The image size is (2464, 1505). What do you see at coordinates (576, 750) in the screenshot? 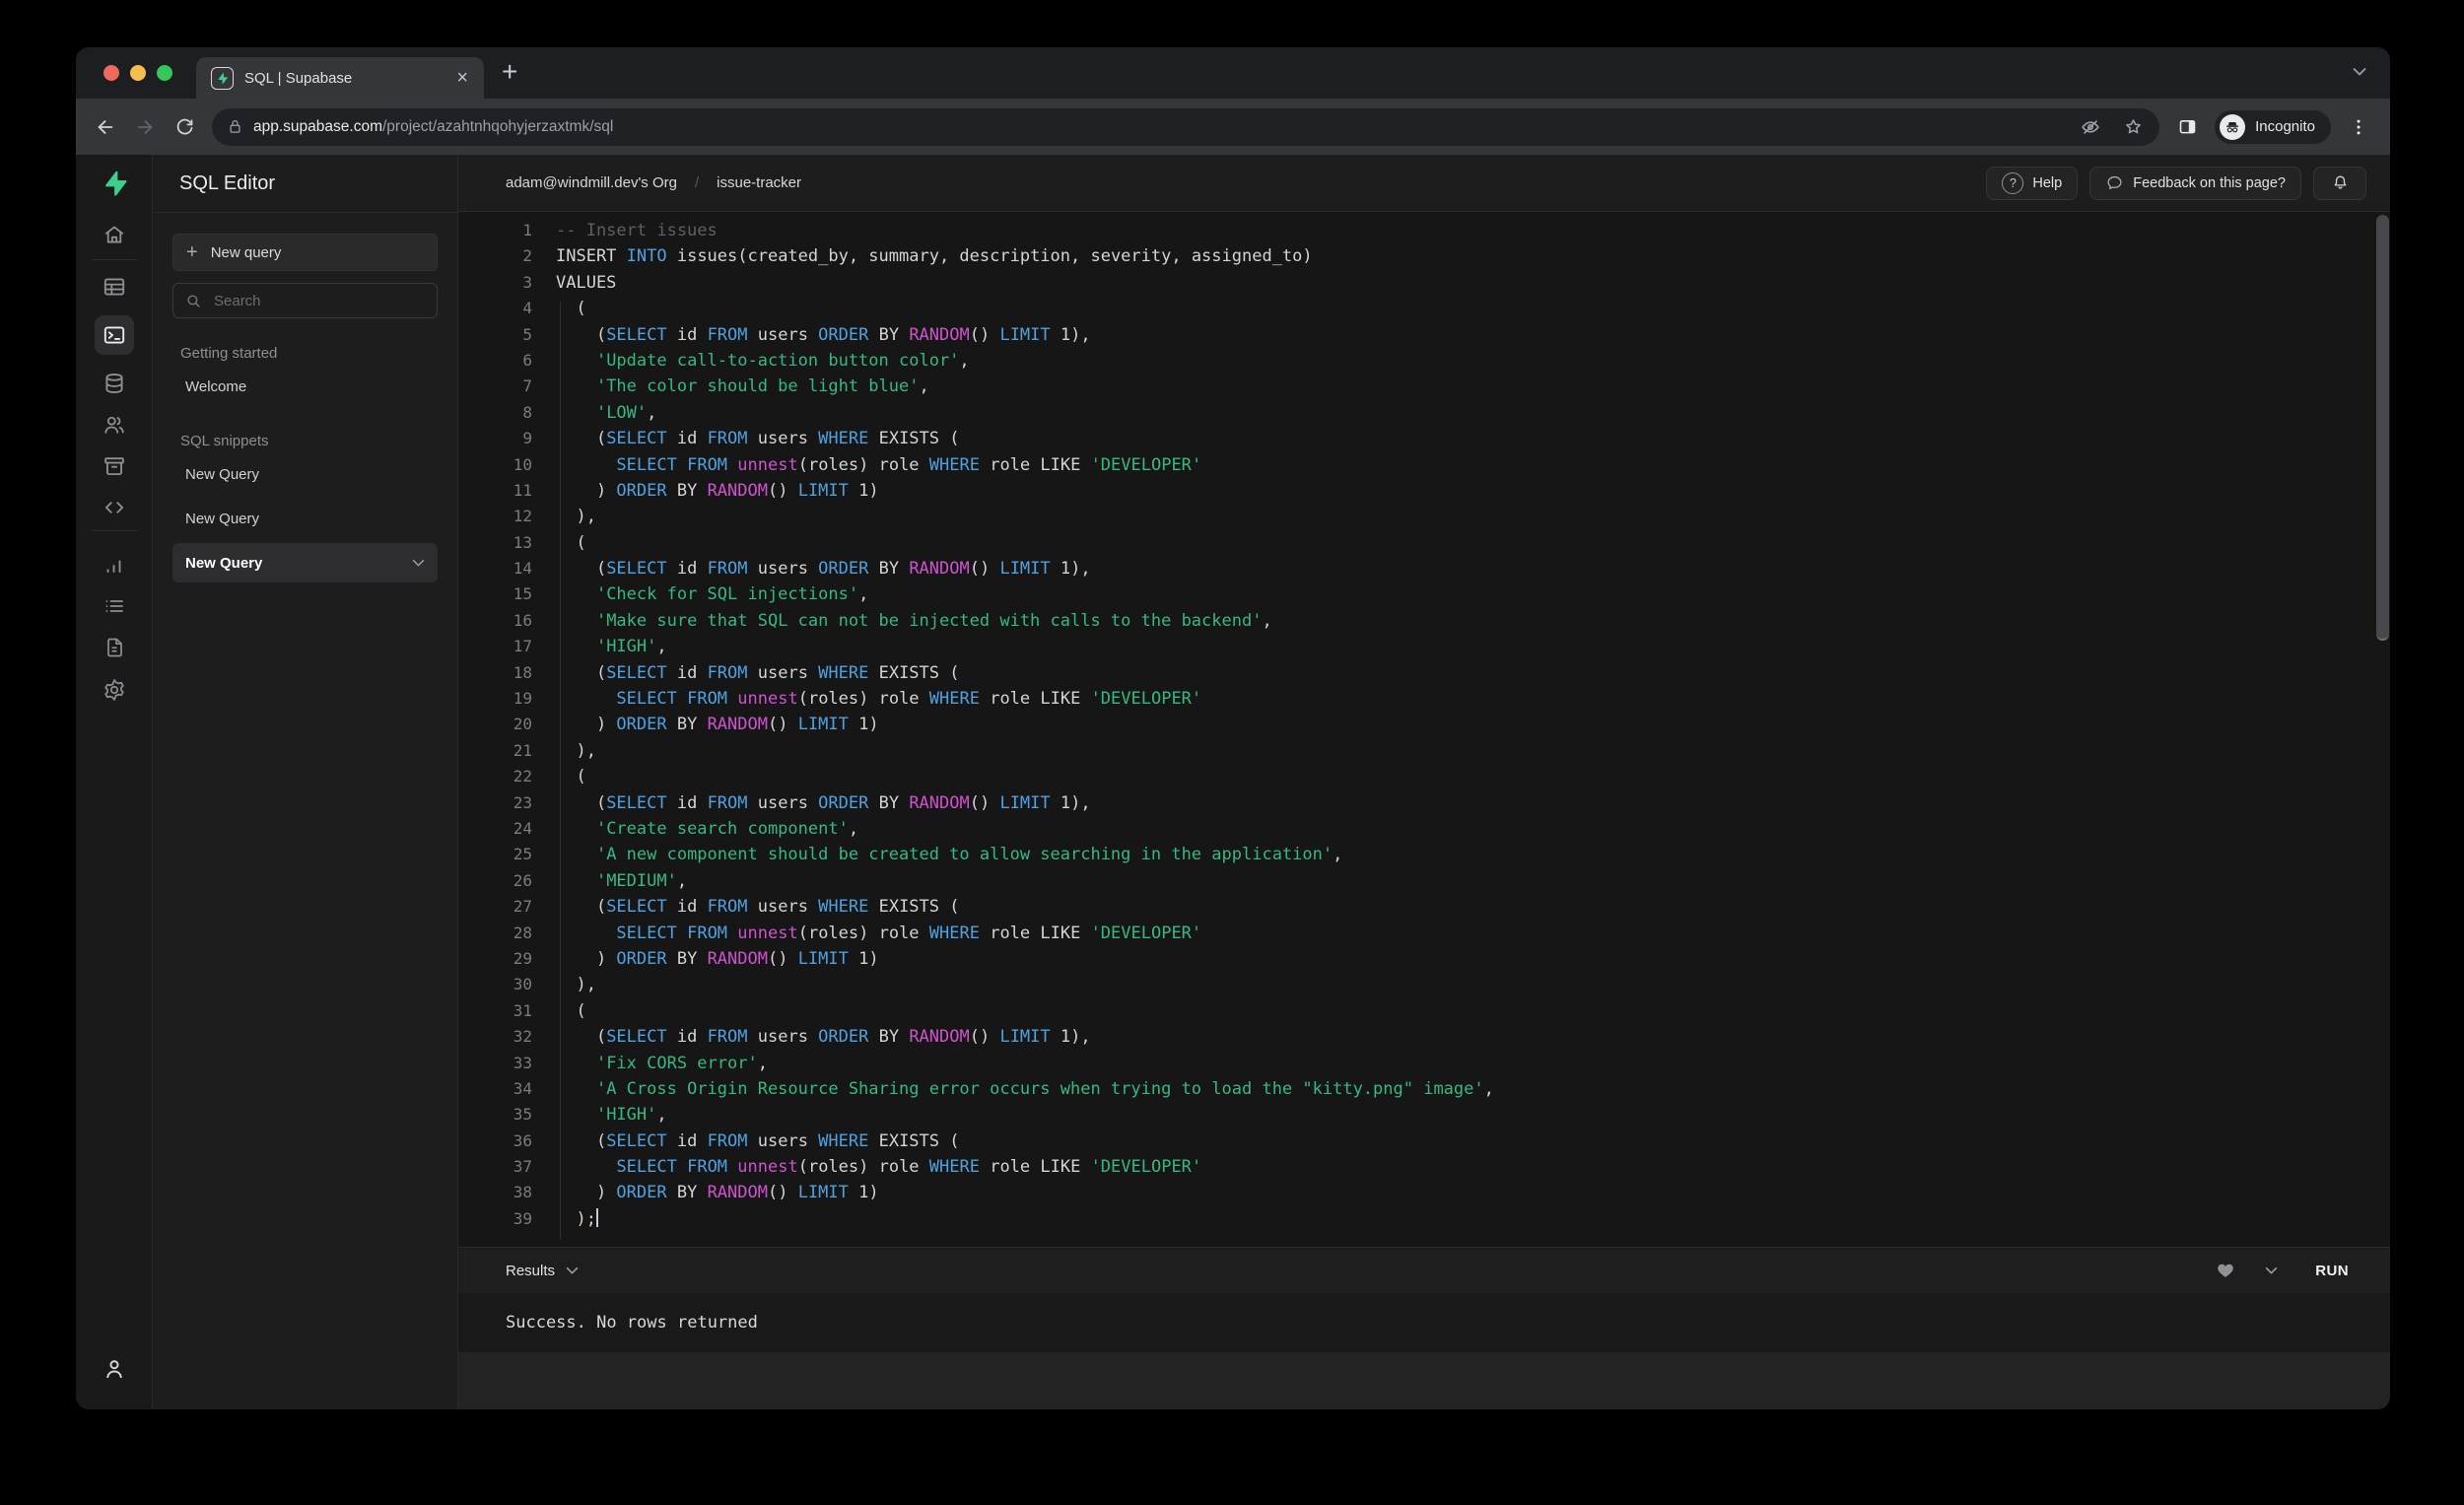
I see `code-text: ),` at bounding box center [576, 750].